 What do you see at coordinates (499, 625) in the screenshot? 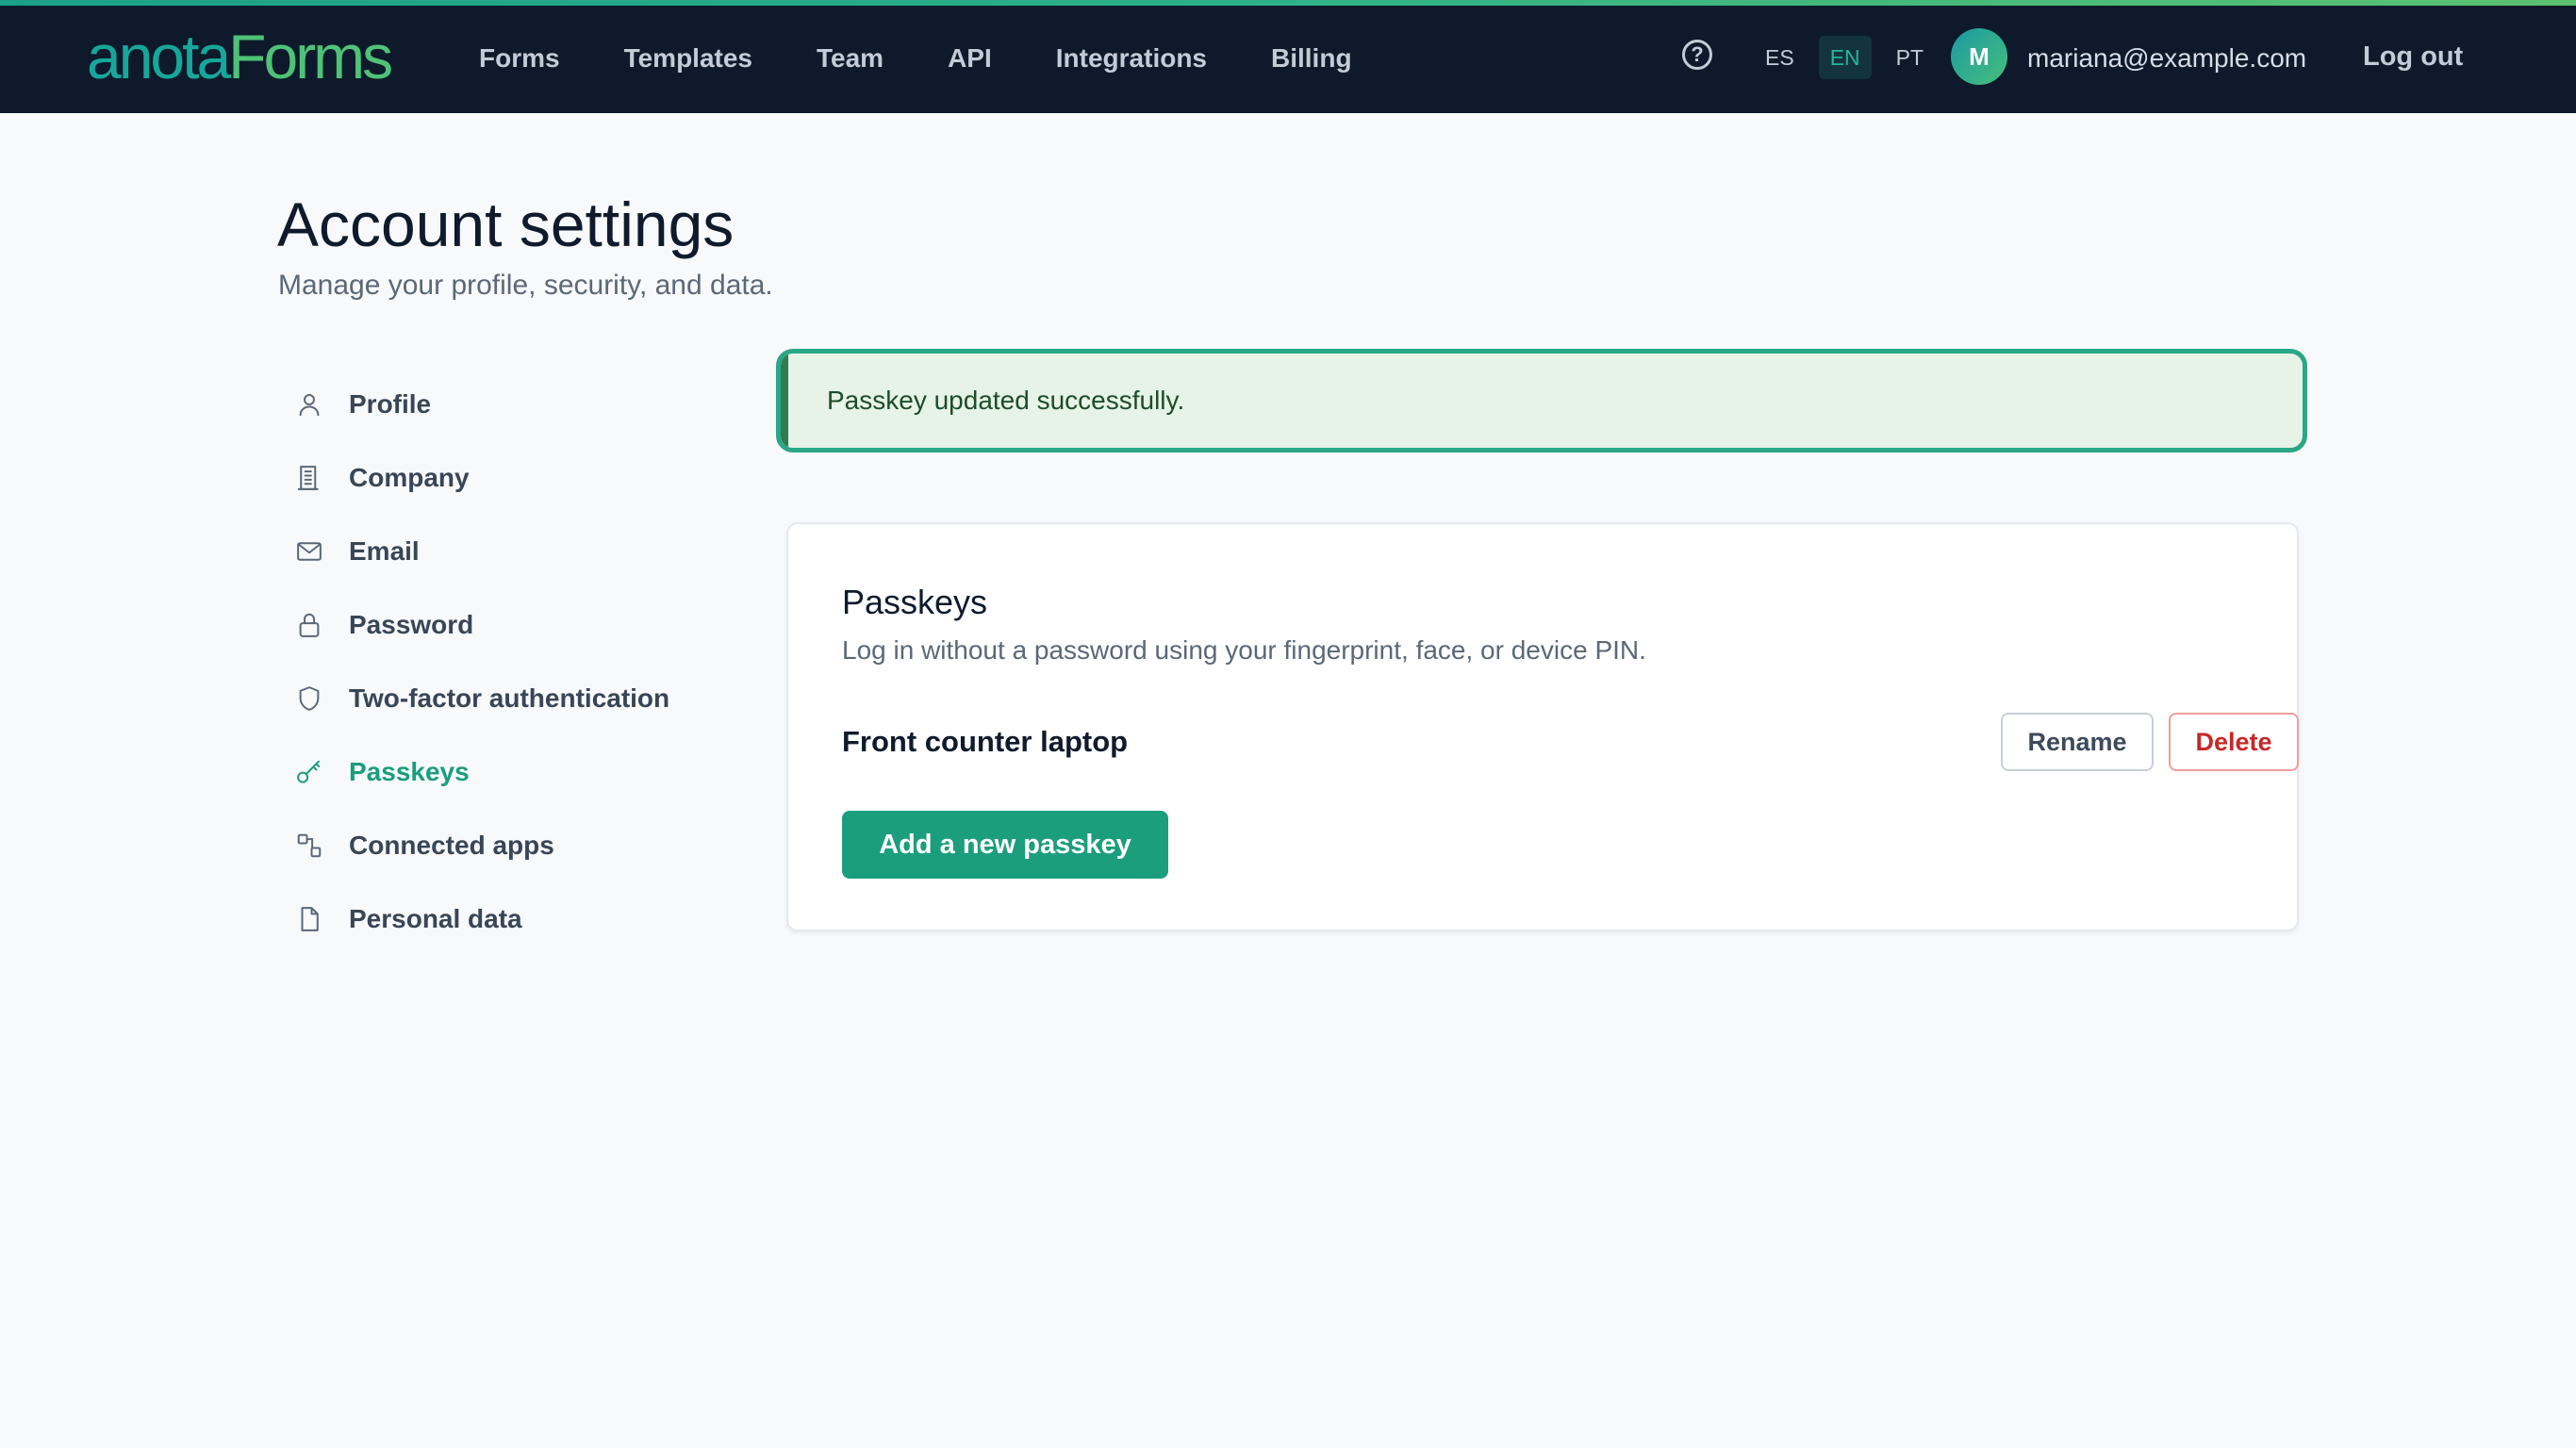
I see `sidebar-item-password: Password` at bounding box center [499, 625].